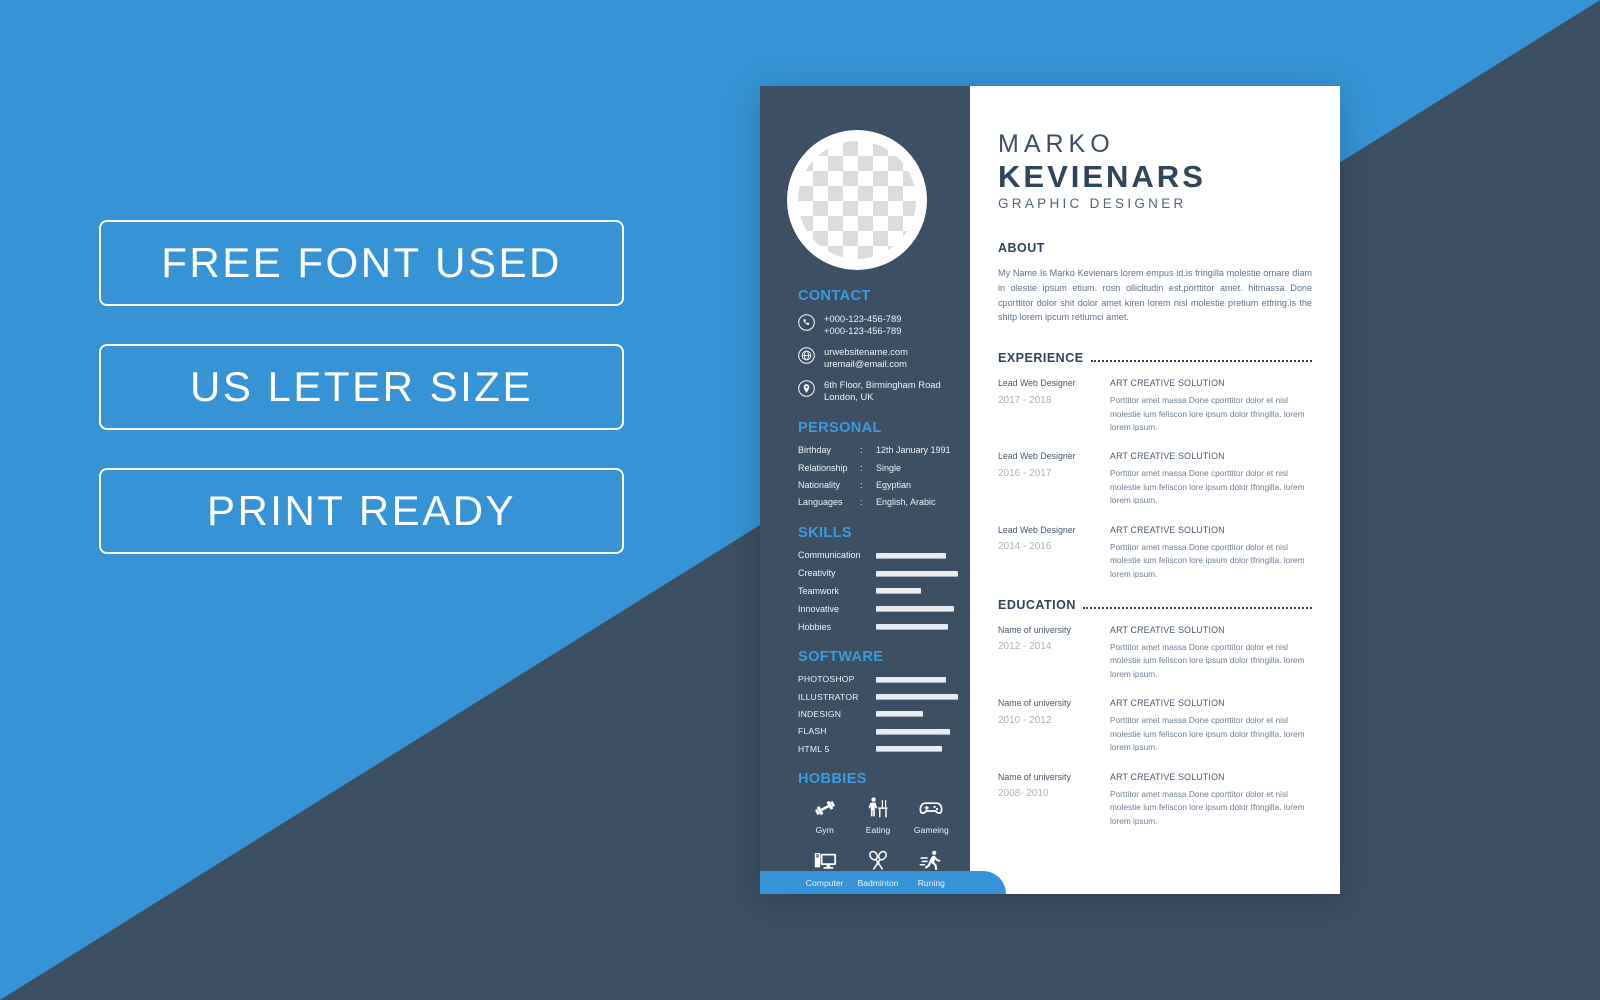  I want to click on skill-row: Teamwork, so click(878, 591).